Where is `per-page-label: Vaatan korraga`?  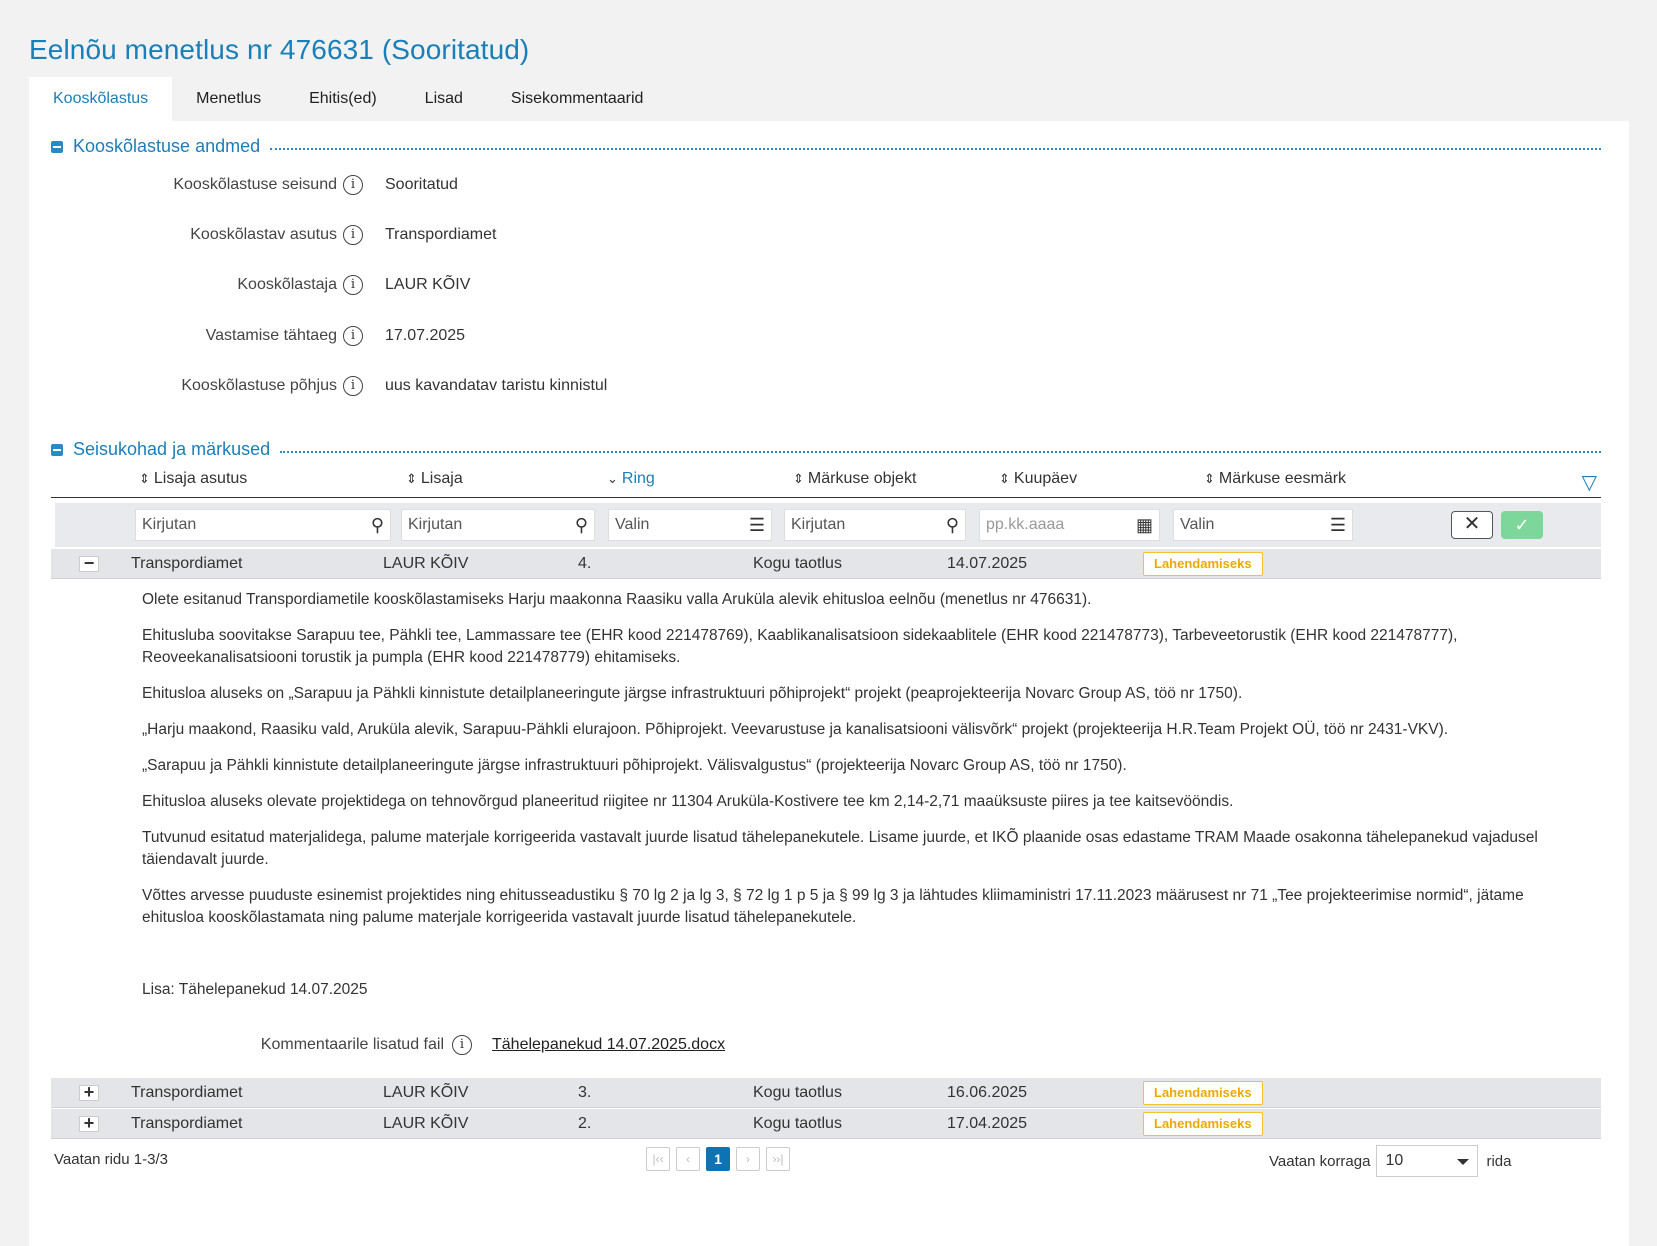
per-page-label: Vaatan korraga is located at coordinates (1320, 1161).